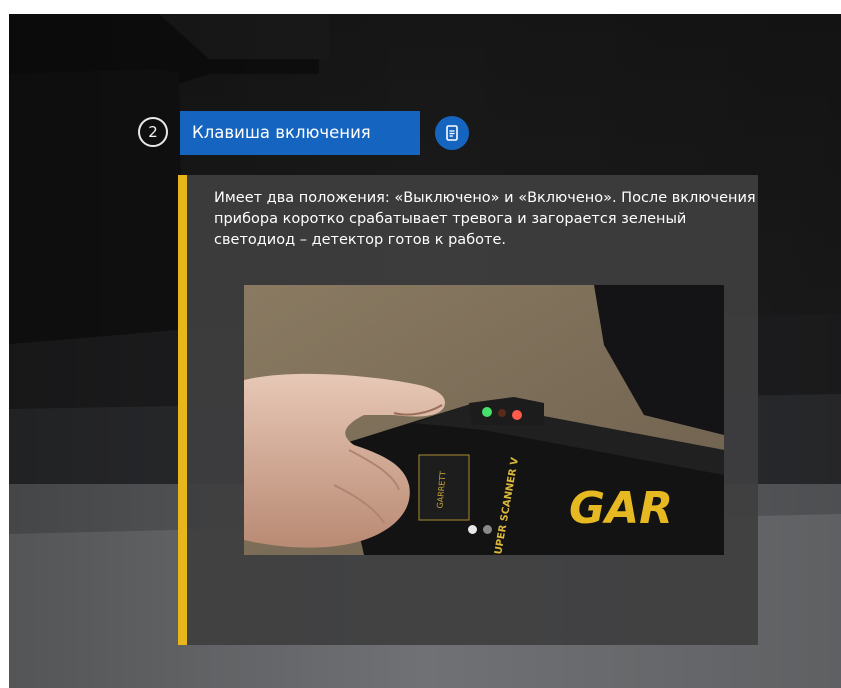 This screenshot has height=688, width=841. Describe the element at coordinates (621, 508) in the screenshot. I see `svg-text: GAR` at that location.